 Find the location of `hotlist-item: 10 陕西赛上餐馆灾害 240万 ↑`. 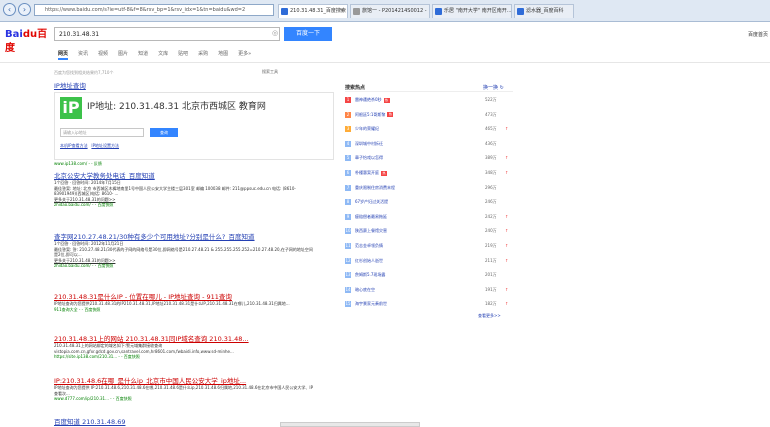

hotlist-item: 10 陕西赛上餐馆灾害 240万 ↑ is located at coordinates (429, 230).